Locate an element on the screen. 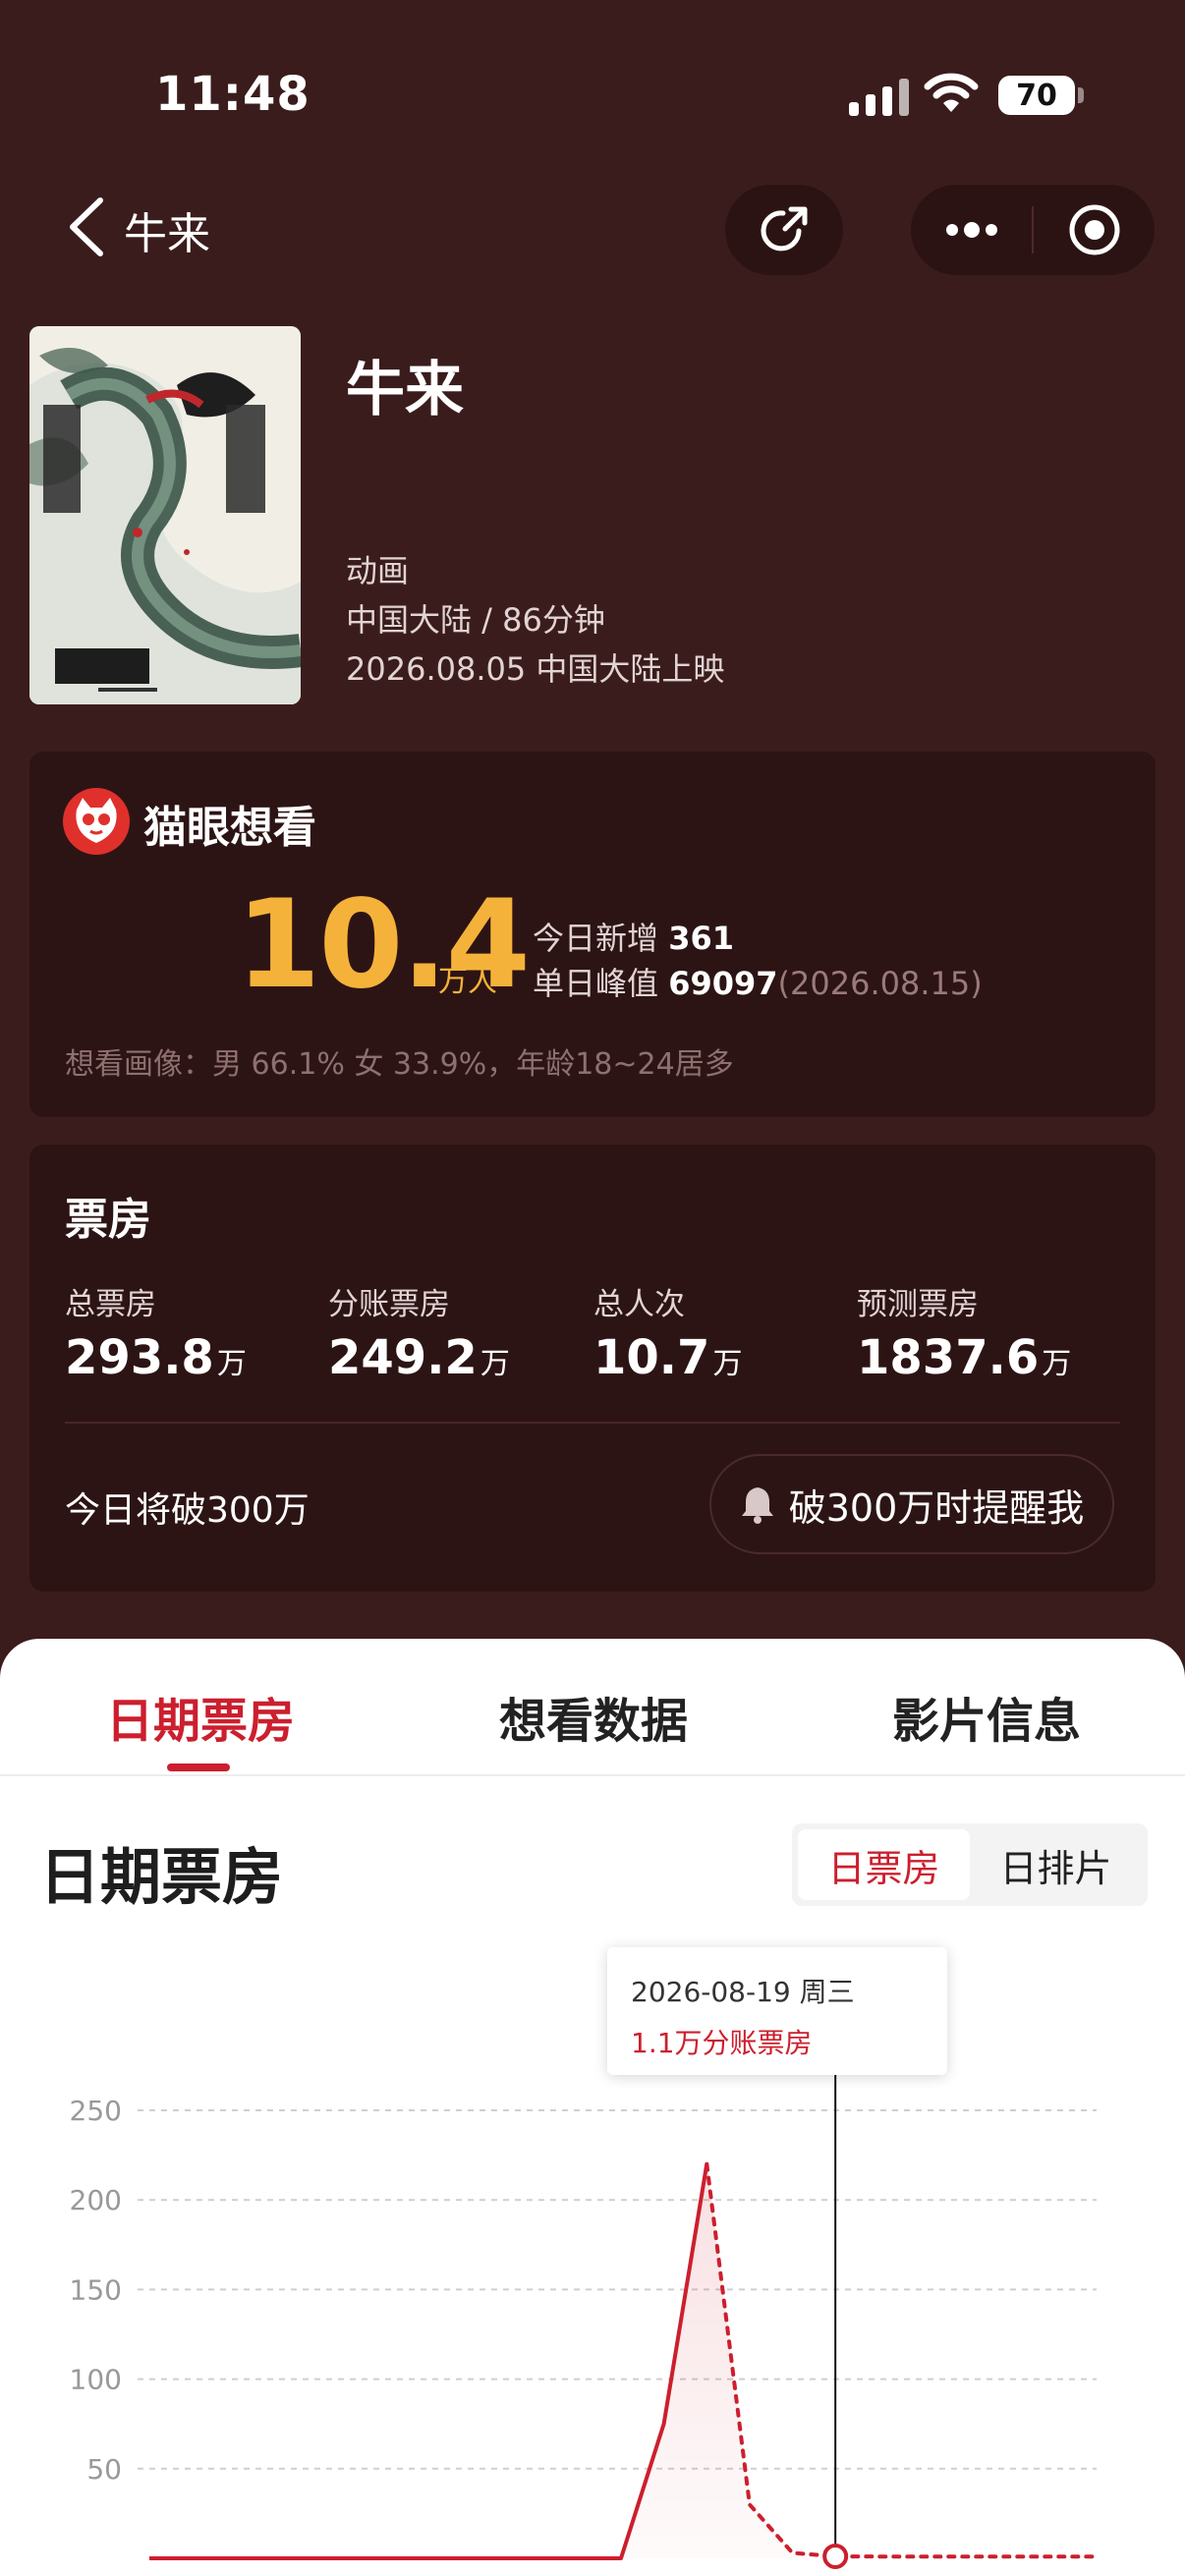 This screenshot has height=2576, width=1185. target-icon is located at coordinates (1094, 229).